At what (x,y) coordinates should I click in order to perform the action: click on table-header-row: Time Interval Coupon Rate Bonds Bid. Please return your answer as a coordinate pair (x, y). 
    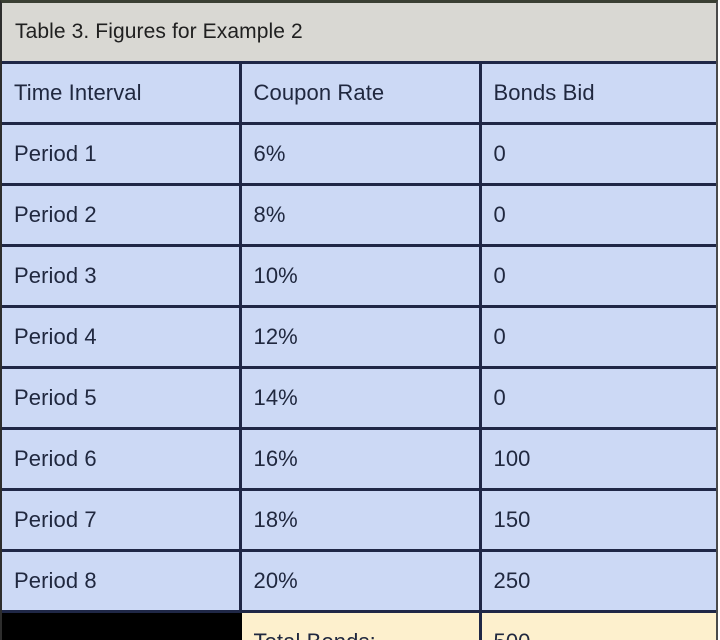
    Looking at the image, I should click on (359, 93).